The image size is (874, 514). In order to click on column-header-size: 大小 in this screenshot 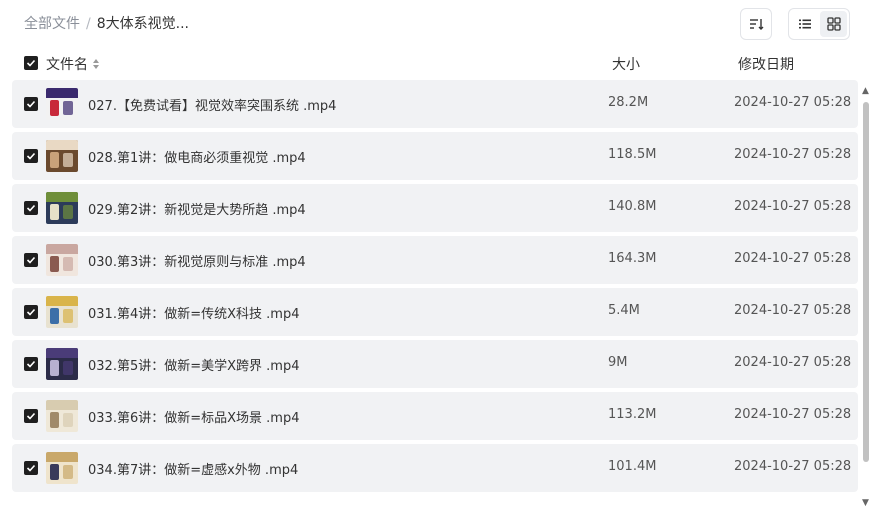, I will do `click(626, 64)`.